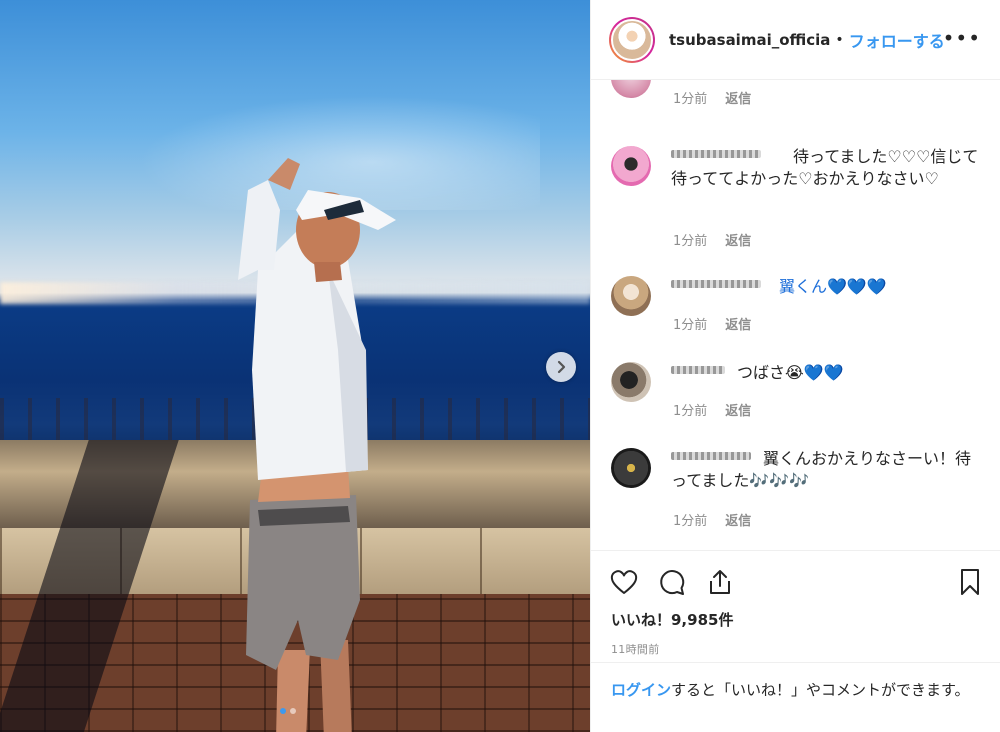 This screenshot has width=1000, height=732. I want to click on login-link: ログイン, so click(641, 690).